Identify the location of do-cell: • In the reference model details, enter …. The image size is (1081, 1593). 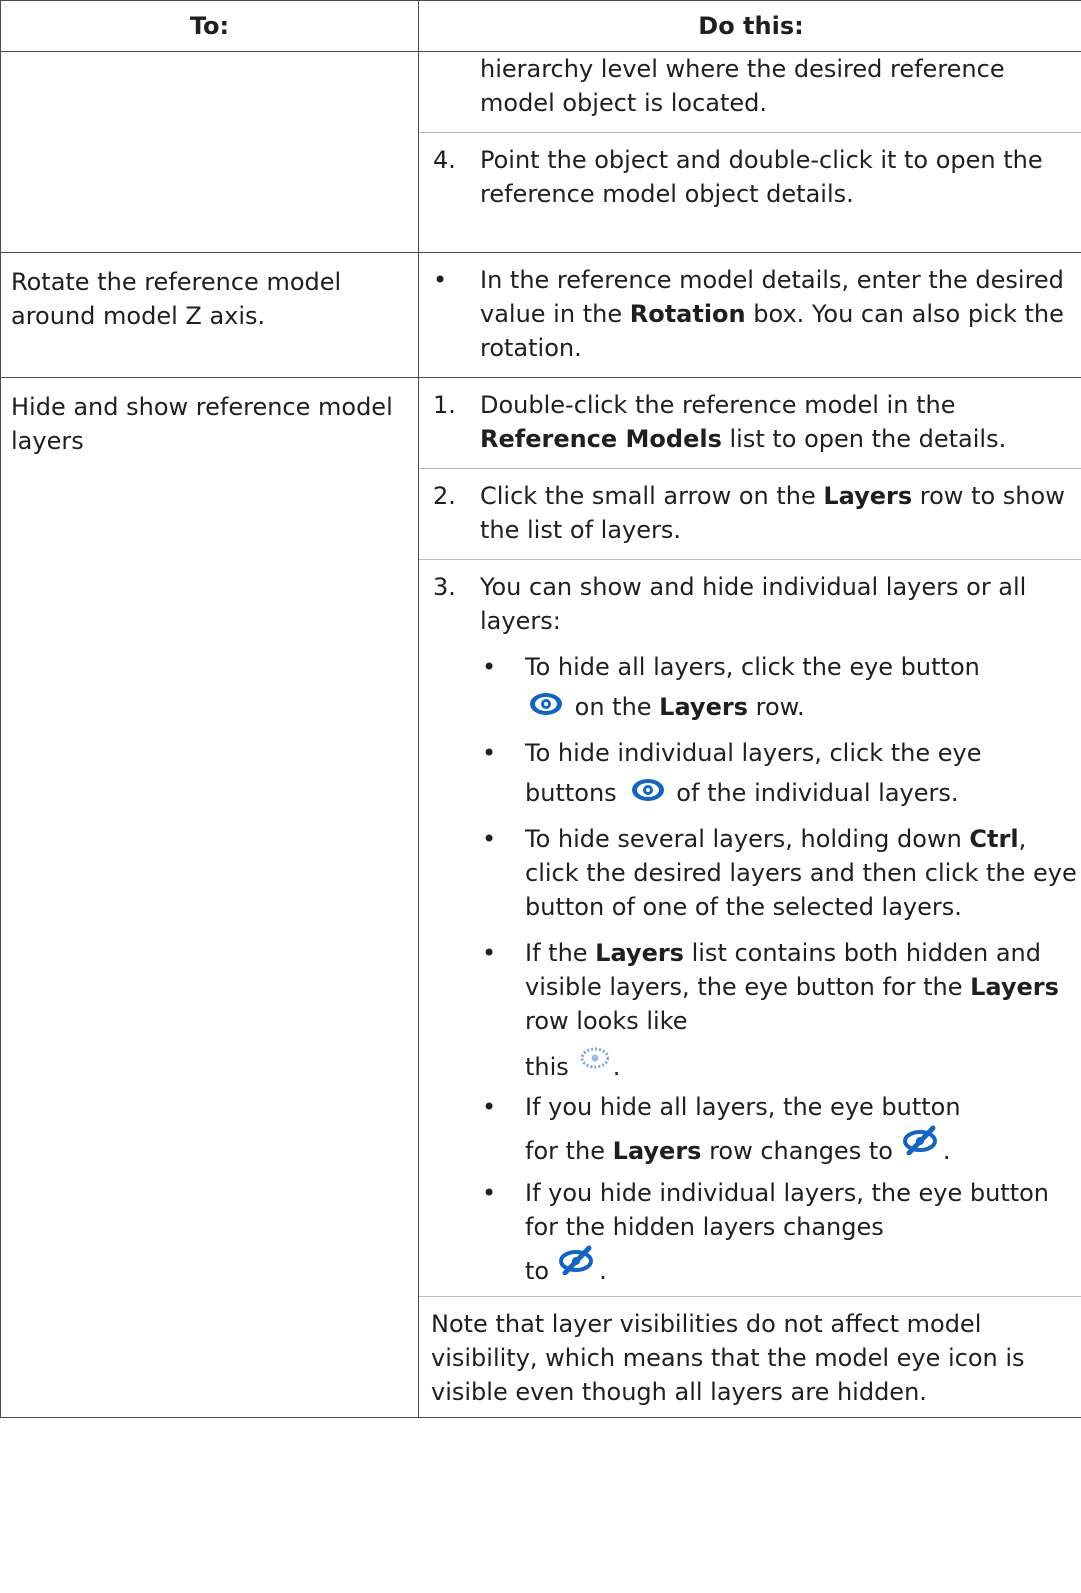
(749, 315).